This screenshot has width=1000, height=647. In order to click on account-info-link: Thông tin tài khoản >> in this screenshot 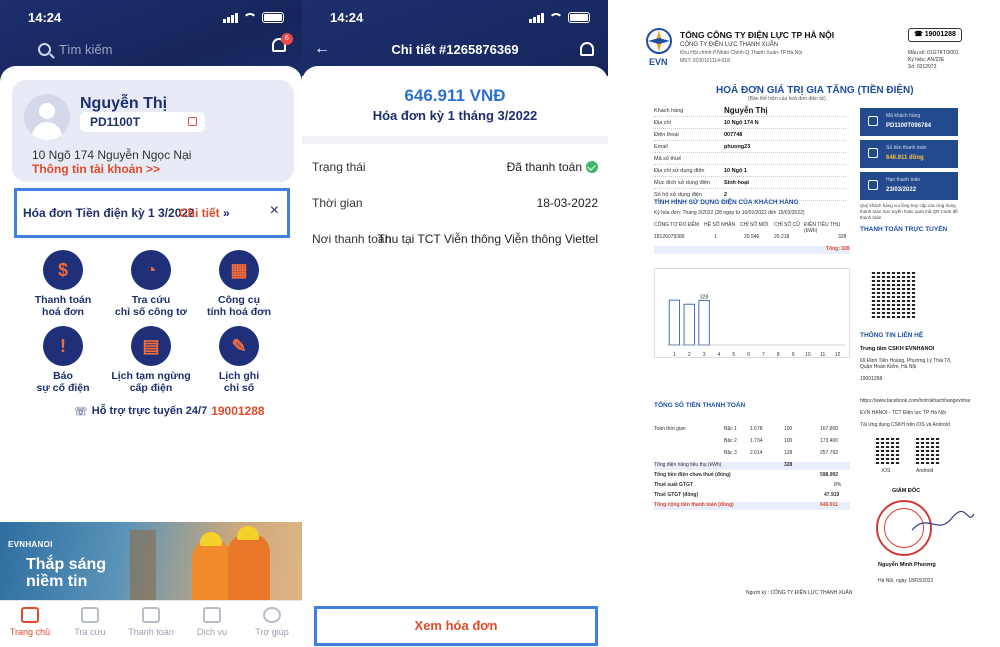, I will do `click(96, 169)`.